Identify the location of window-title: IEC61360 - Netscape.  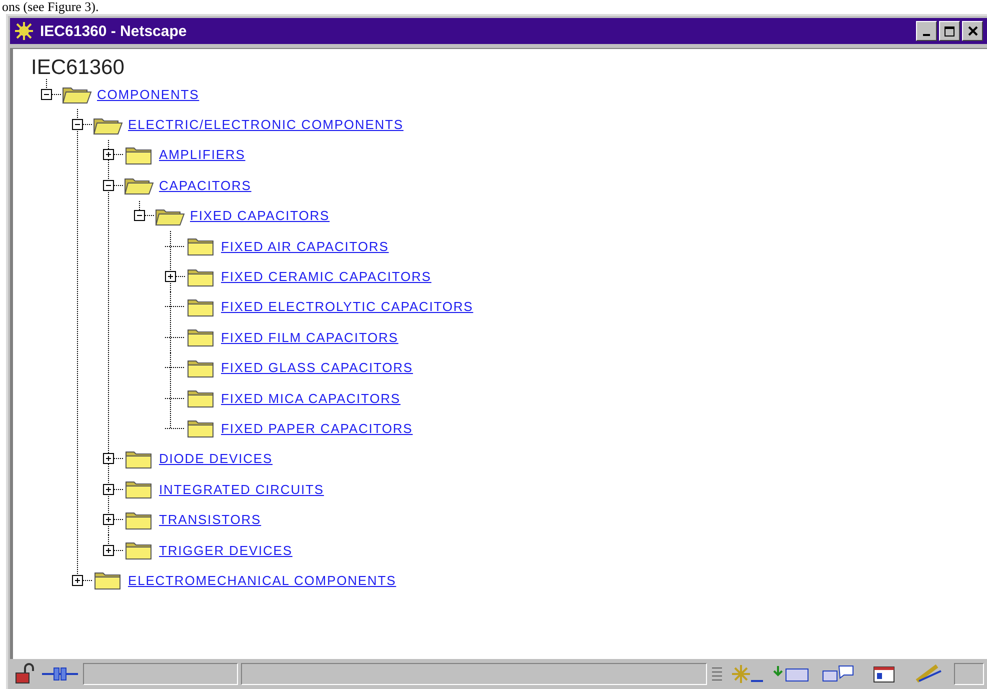
(114, 31).